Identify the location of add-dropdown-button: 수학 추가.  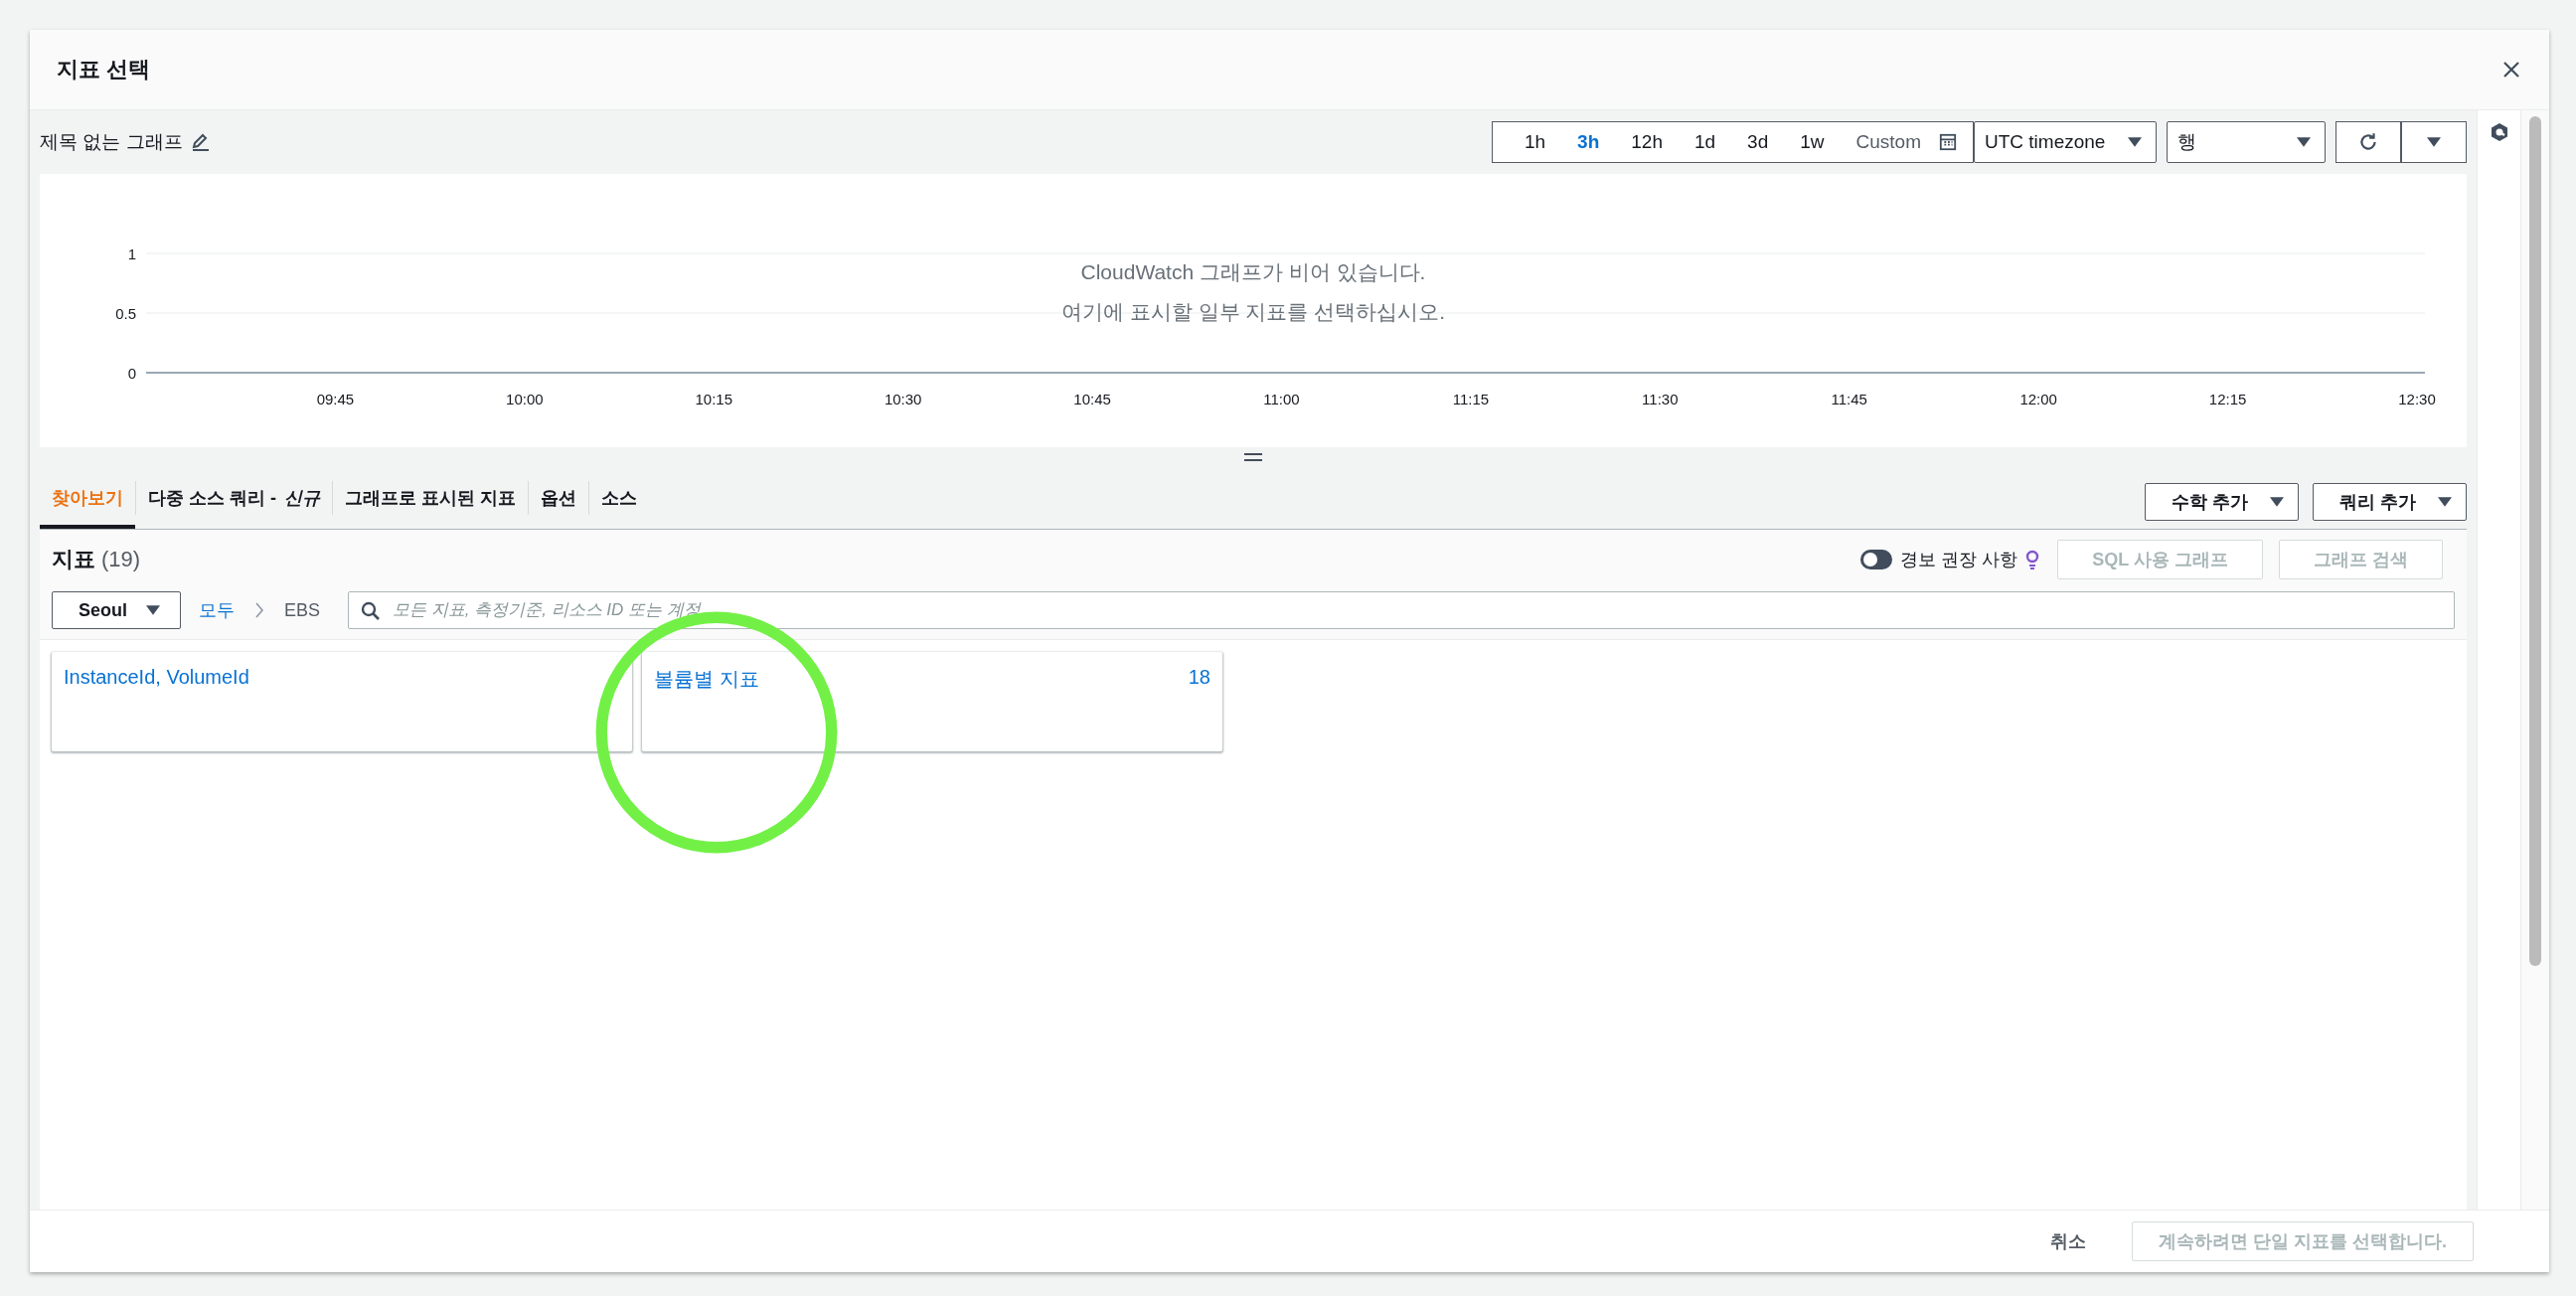
(2221, 502).